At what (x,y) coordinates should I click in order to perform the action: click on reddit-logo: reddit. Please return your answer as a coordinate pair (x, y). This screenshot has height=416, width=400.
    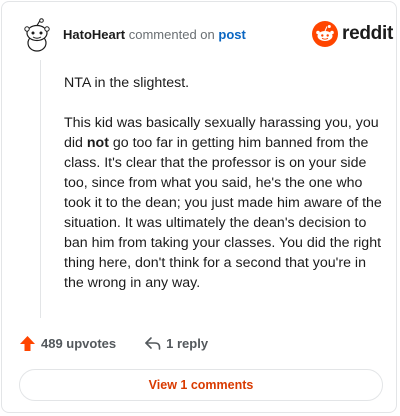
    Looking at the image, I should click on (352, 34).